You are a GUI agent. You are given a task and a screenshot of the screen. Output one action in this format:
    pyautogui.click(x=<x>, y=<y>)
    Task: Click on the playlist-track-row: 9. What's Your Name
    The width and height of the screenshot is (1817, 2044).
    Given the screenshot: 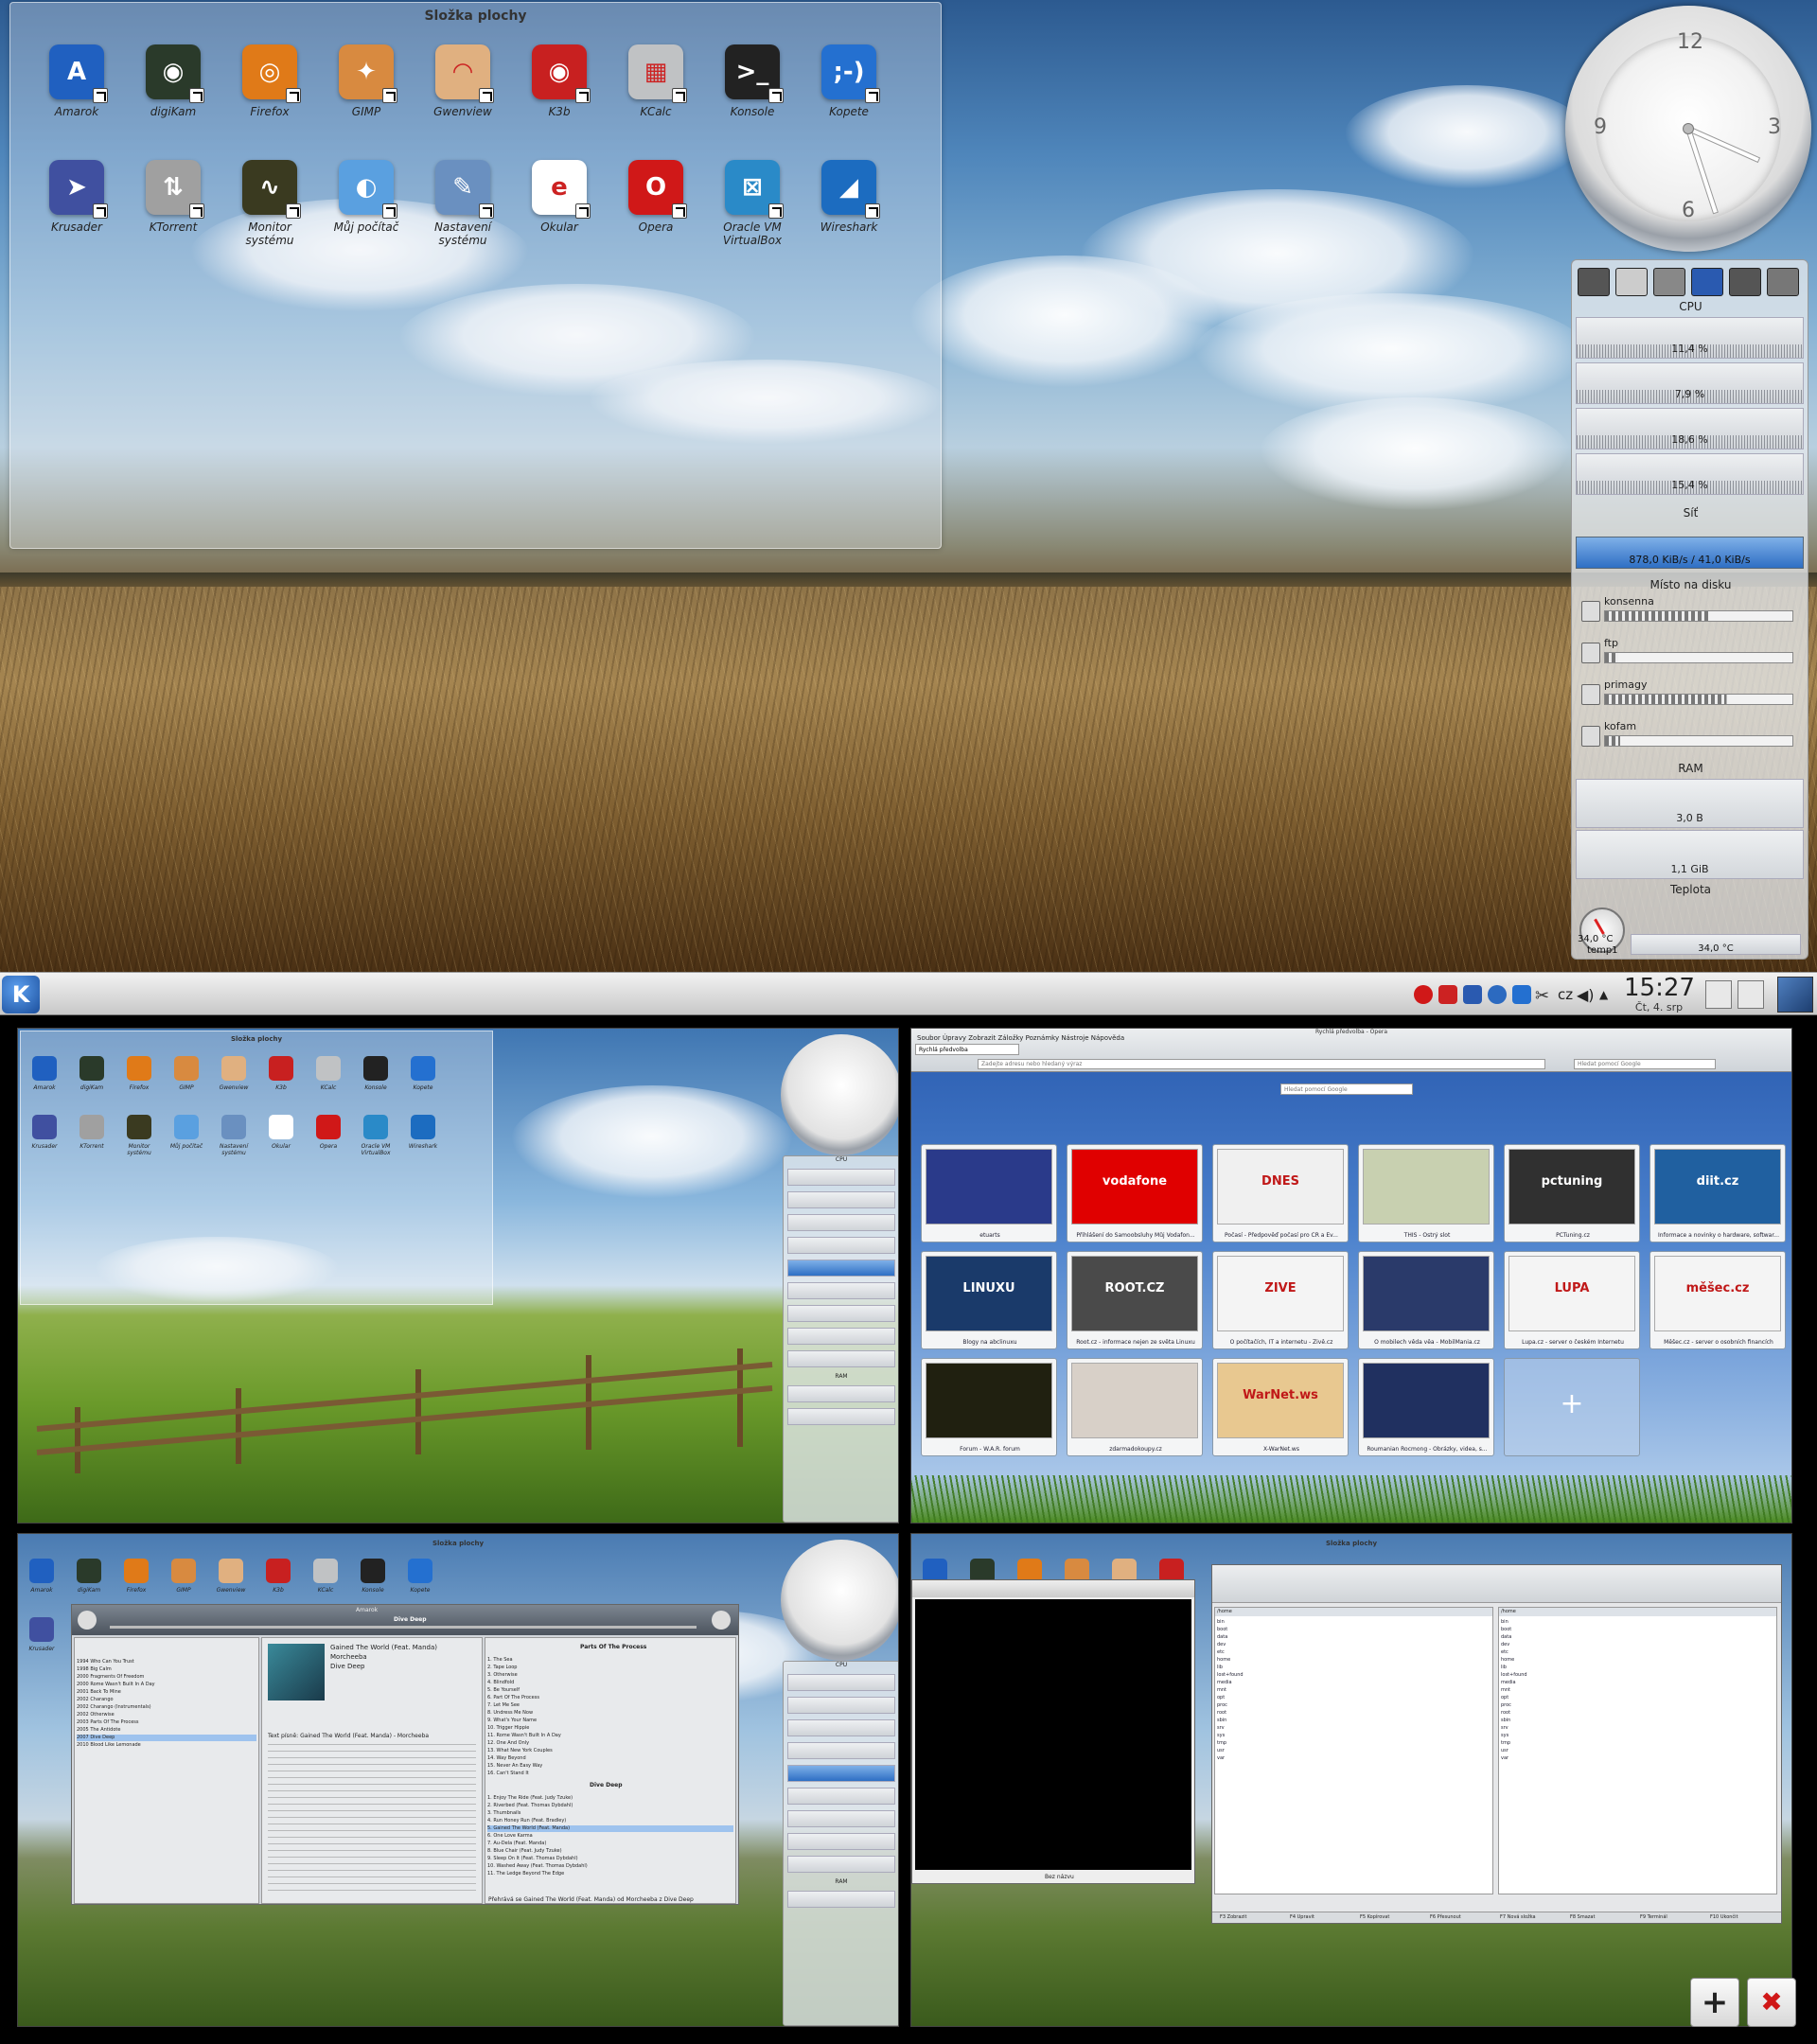 What is the action you would take?
    pyautogui.click(x=610, y=1721)
    